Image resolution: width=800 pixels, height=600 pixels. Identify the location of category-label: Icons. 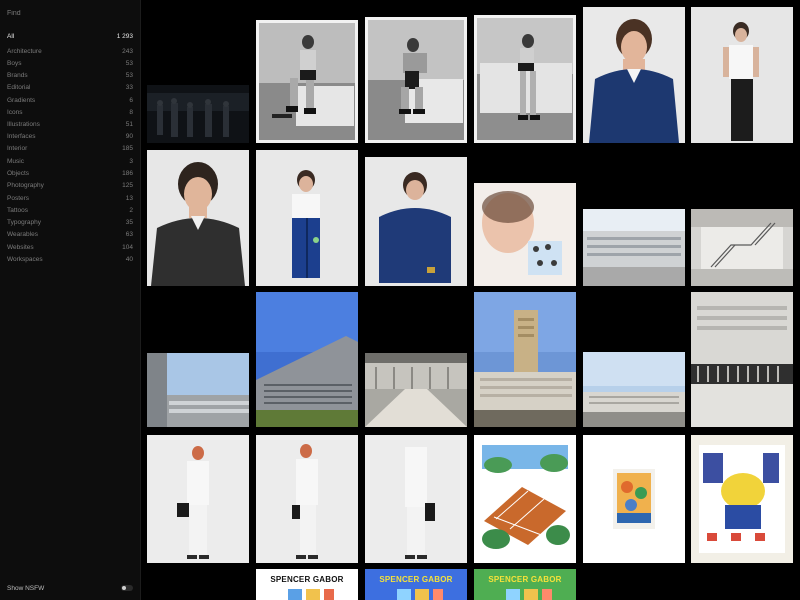
(15, 112).